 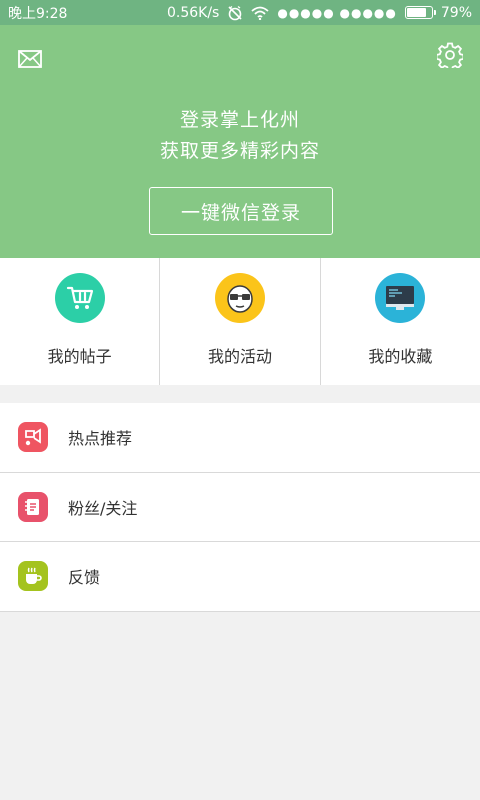 I want to click on quick-my-favorites: 我的收藏, so click(x=399, y=321).